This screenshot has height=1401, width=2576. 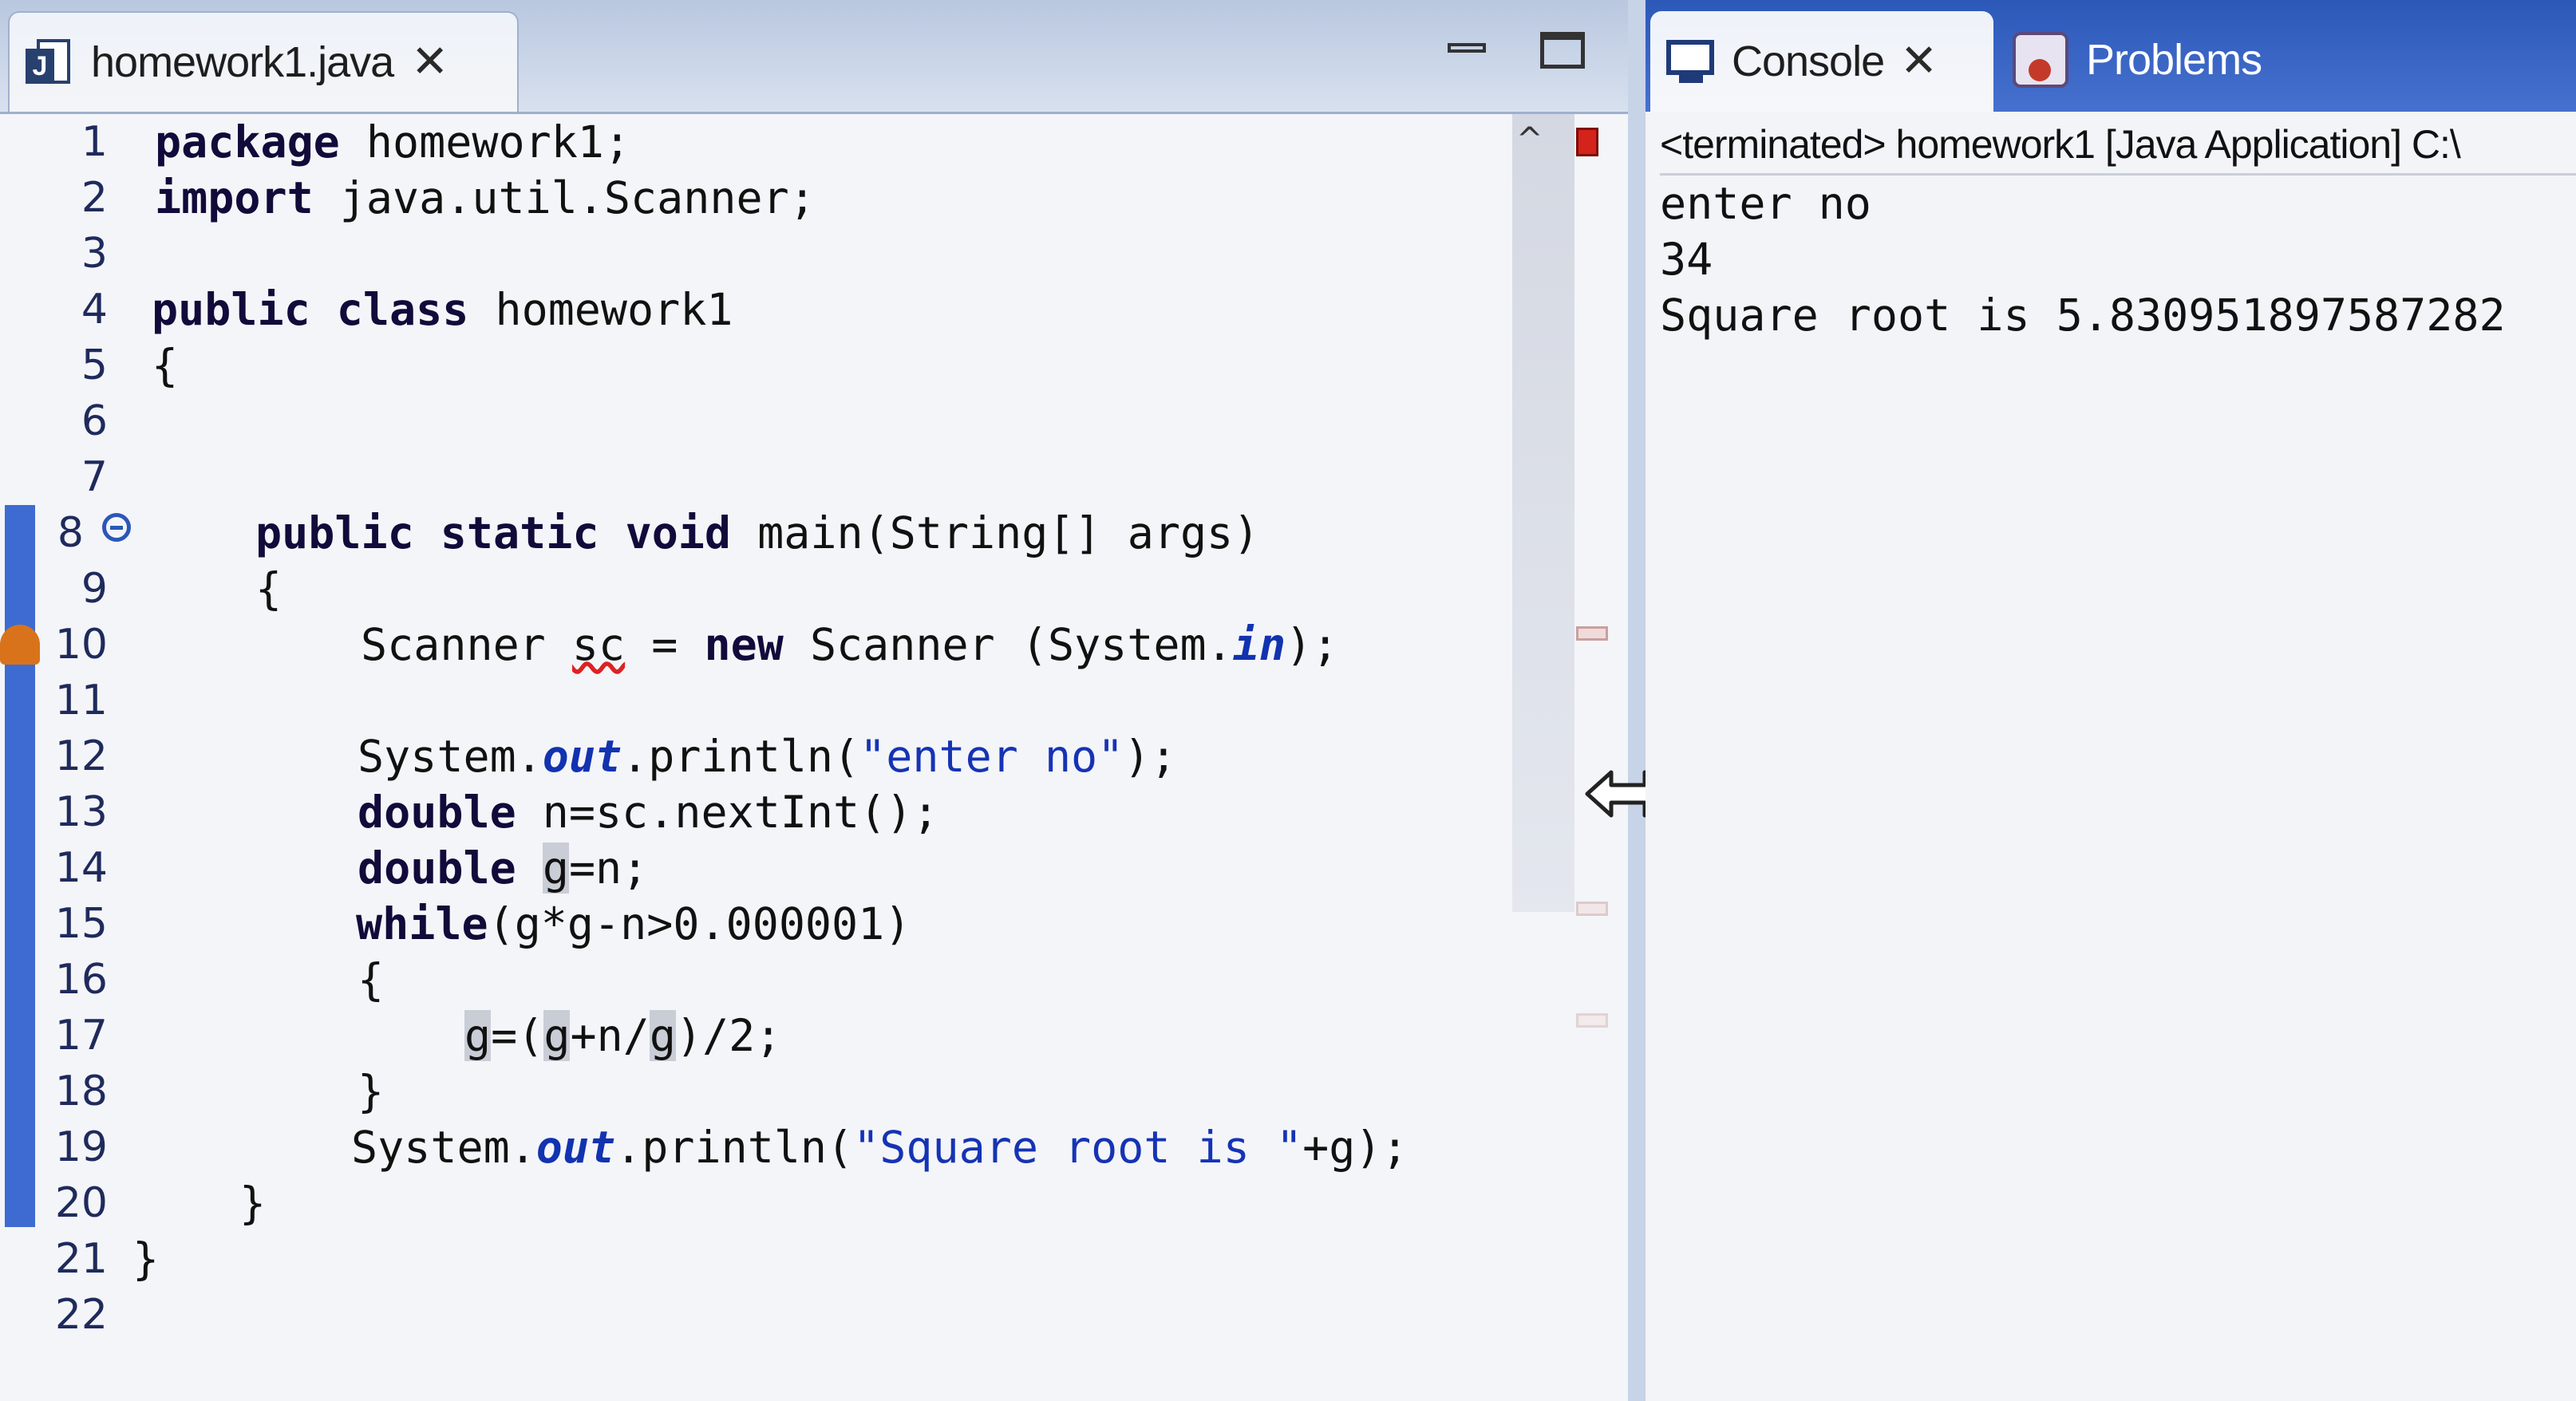 I want to click on code-line: public static void main(String[] args), so click(x=757, y=532).